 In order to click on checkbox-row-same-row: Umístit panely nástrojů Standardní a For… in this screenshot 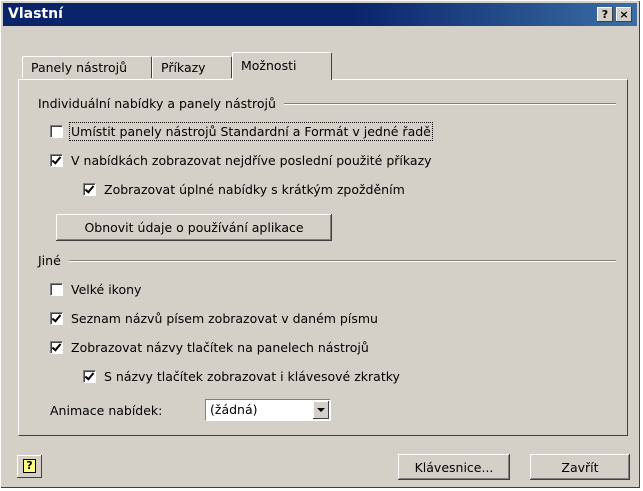, I will do `click(241, 131)`.